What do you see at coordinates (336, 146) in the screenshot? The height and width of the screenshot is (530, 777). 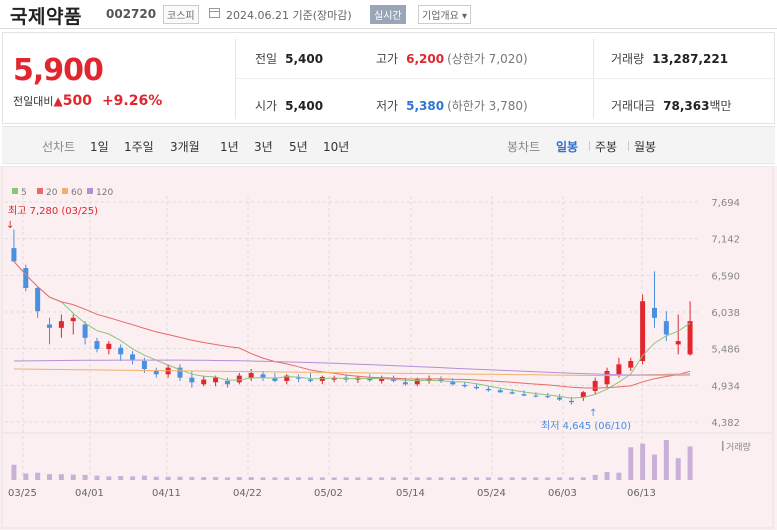 I see `period-10y: 10년` at bounding box center [336, 146].